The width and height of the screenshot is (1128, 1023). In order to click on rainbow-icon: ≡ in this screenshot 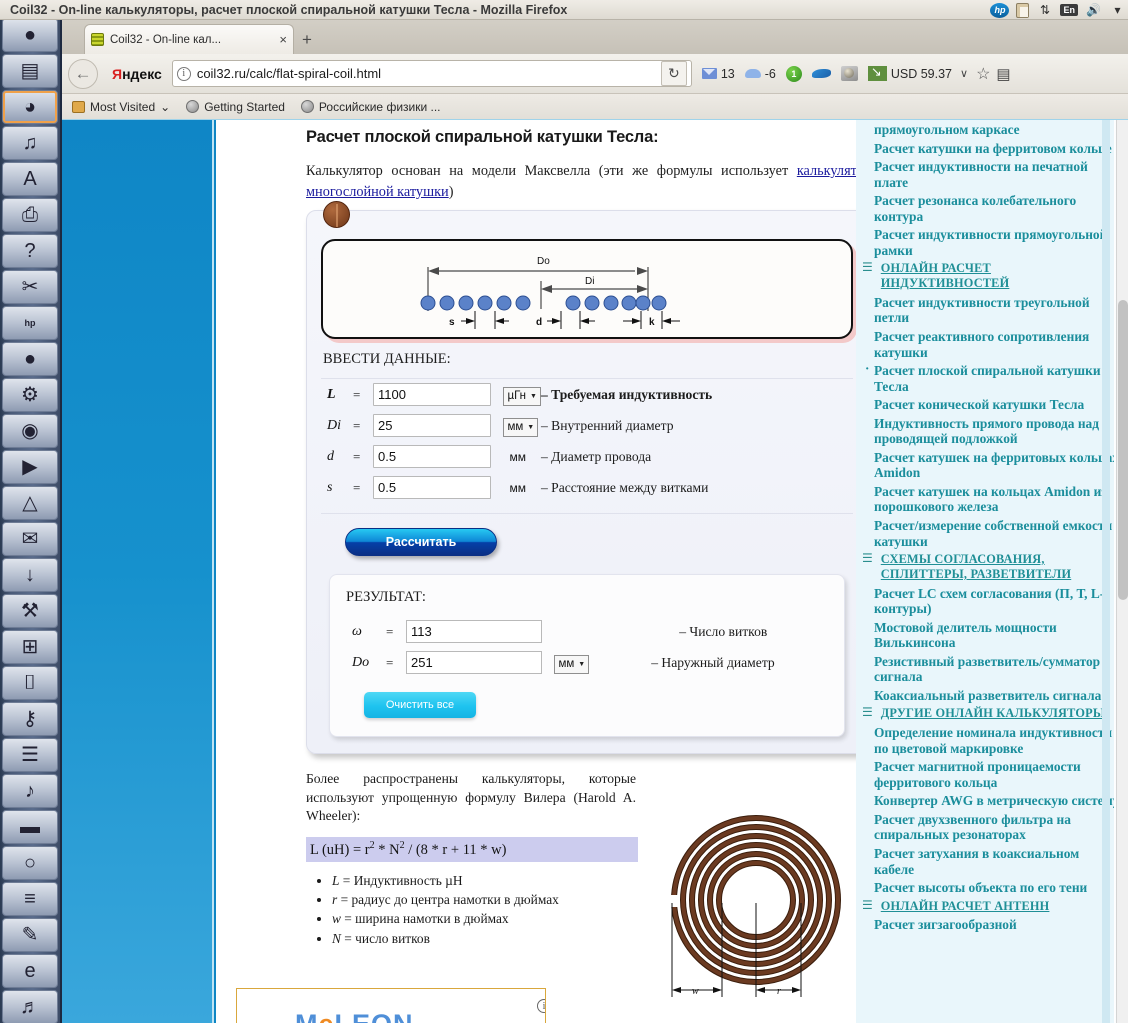, I will do `click(30, 899)`.